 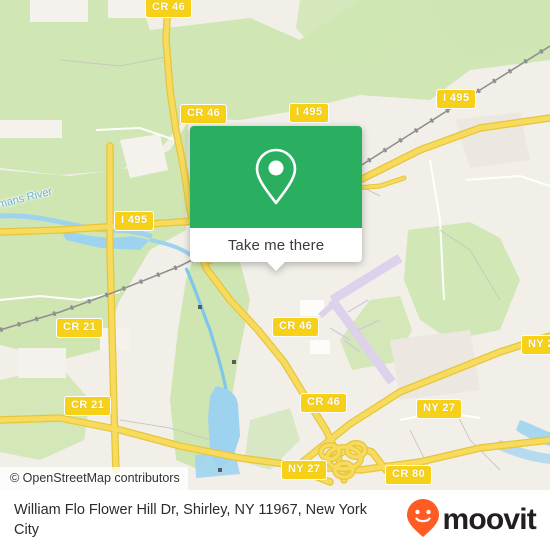 I want to click on road-shield-ny27-right-edge: NY 27, so click(x=535, y=345).